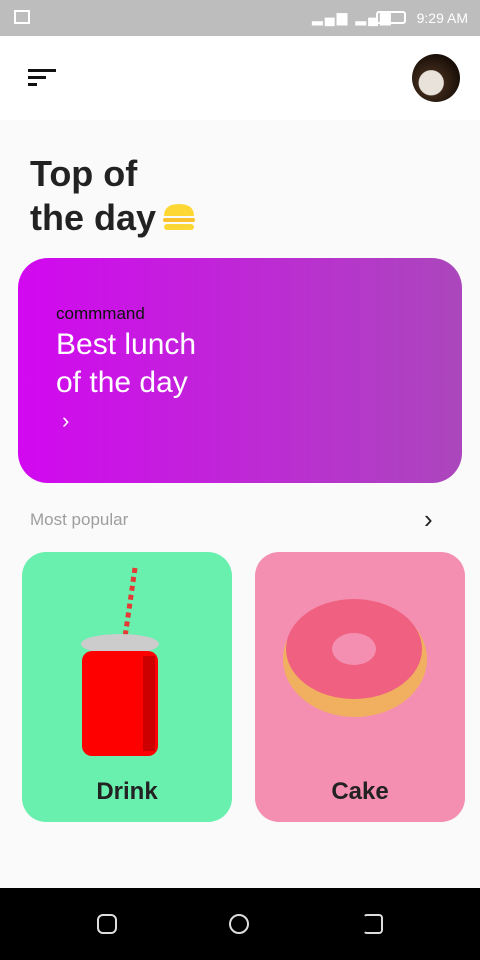 This screenshot has height=960, width=480. Describe the element at coordinates (100, 313) in the screenshot. I see `hero-subtitle: commmand` at that location.